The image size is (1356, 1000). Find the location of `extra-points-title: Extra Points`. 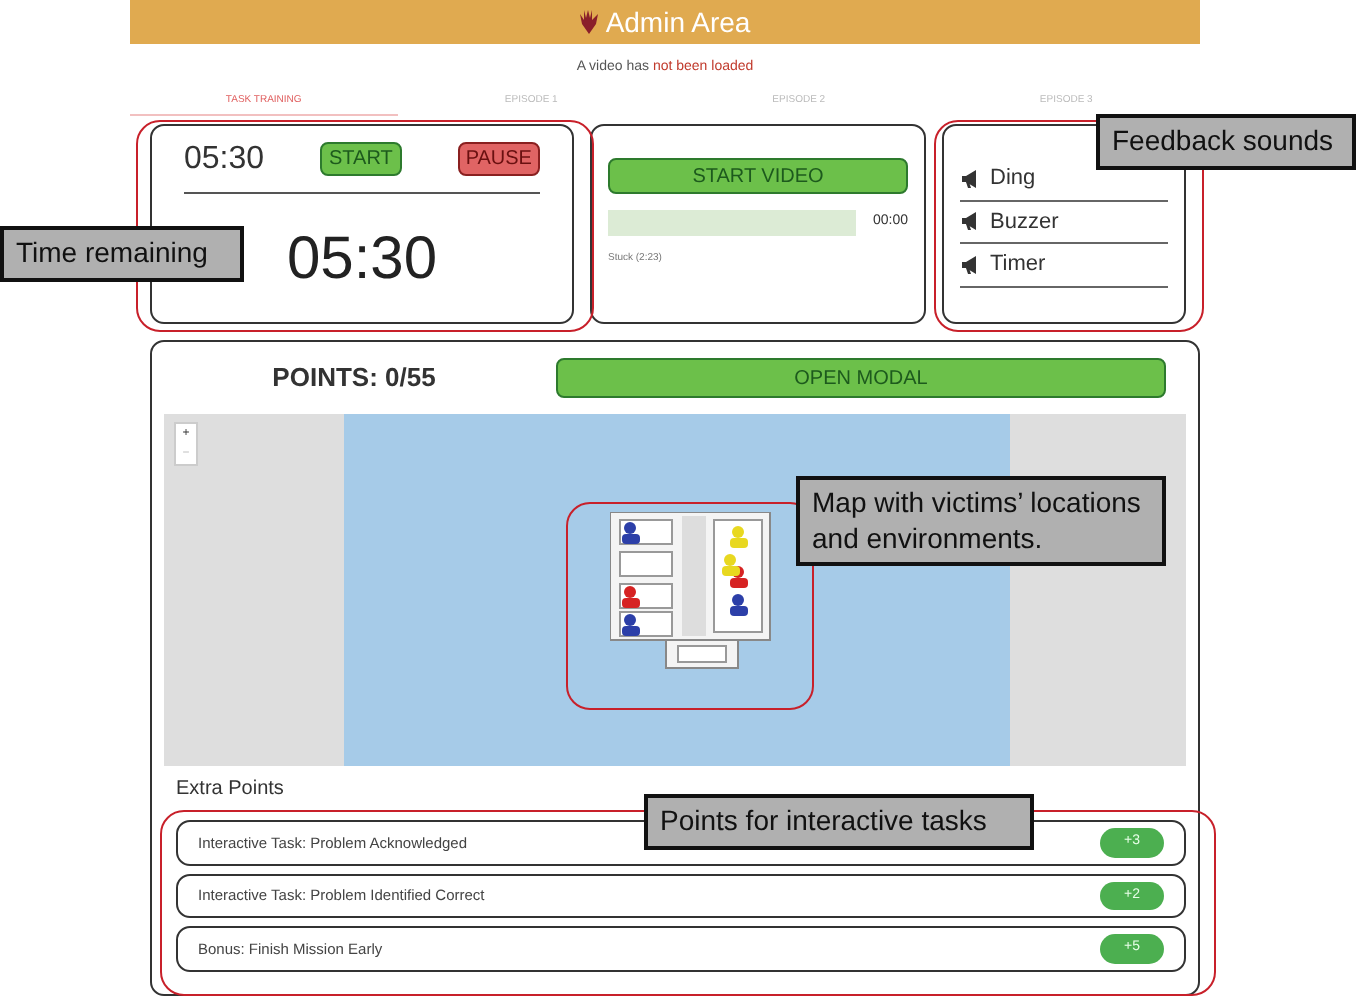

extra-points-title: Extra Points is located at coordinates (231, 790).